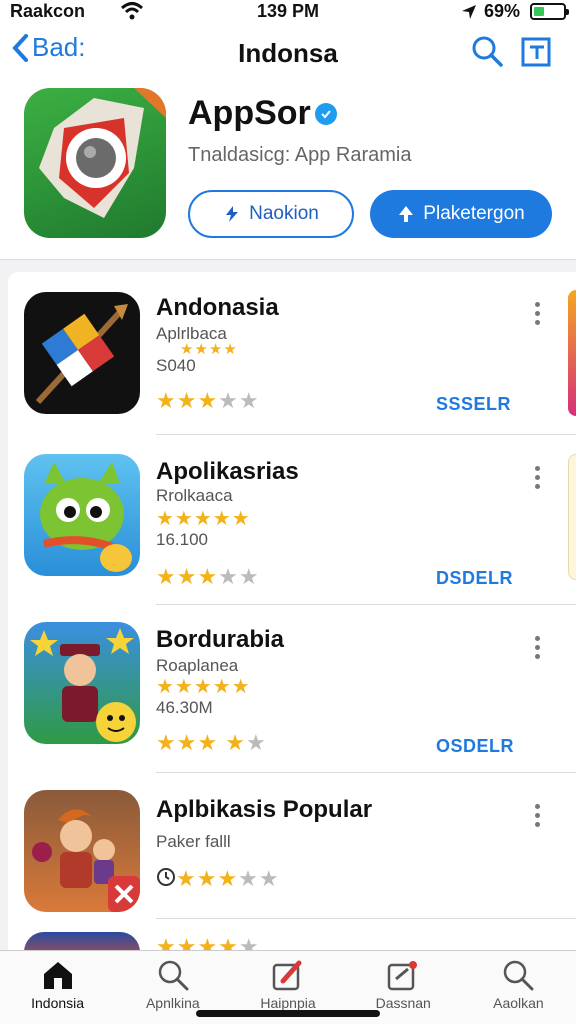  Describe the element at coordinates (469, 14) in the screenshot. I see `location-icon` at that location.